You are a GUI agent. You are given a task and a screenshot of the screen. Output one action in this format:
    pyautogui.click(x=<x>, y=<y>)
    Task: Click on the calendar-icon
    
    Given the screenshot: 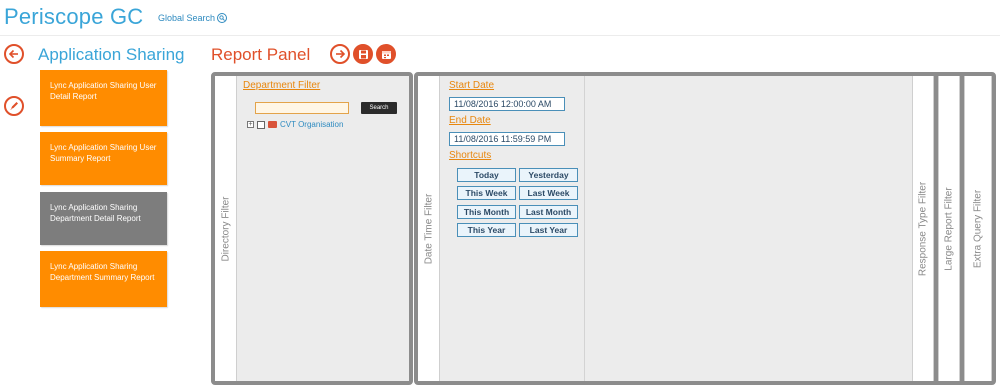 What is the action you would take?
    pyautogui.click(x=386, y=54)
    